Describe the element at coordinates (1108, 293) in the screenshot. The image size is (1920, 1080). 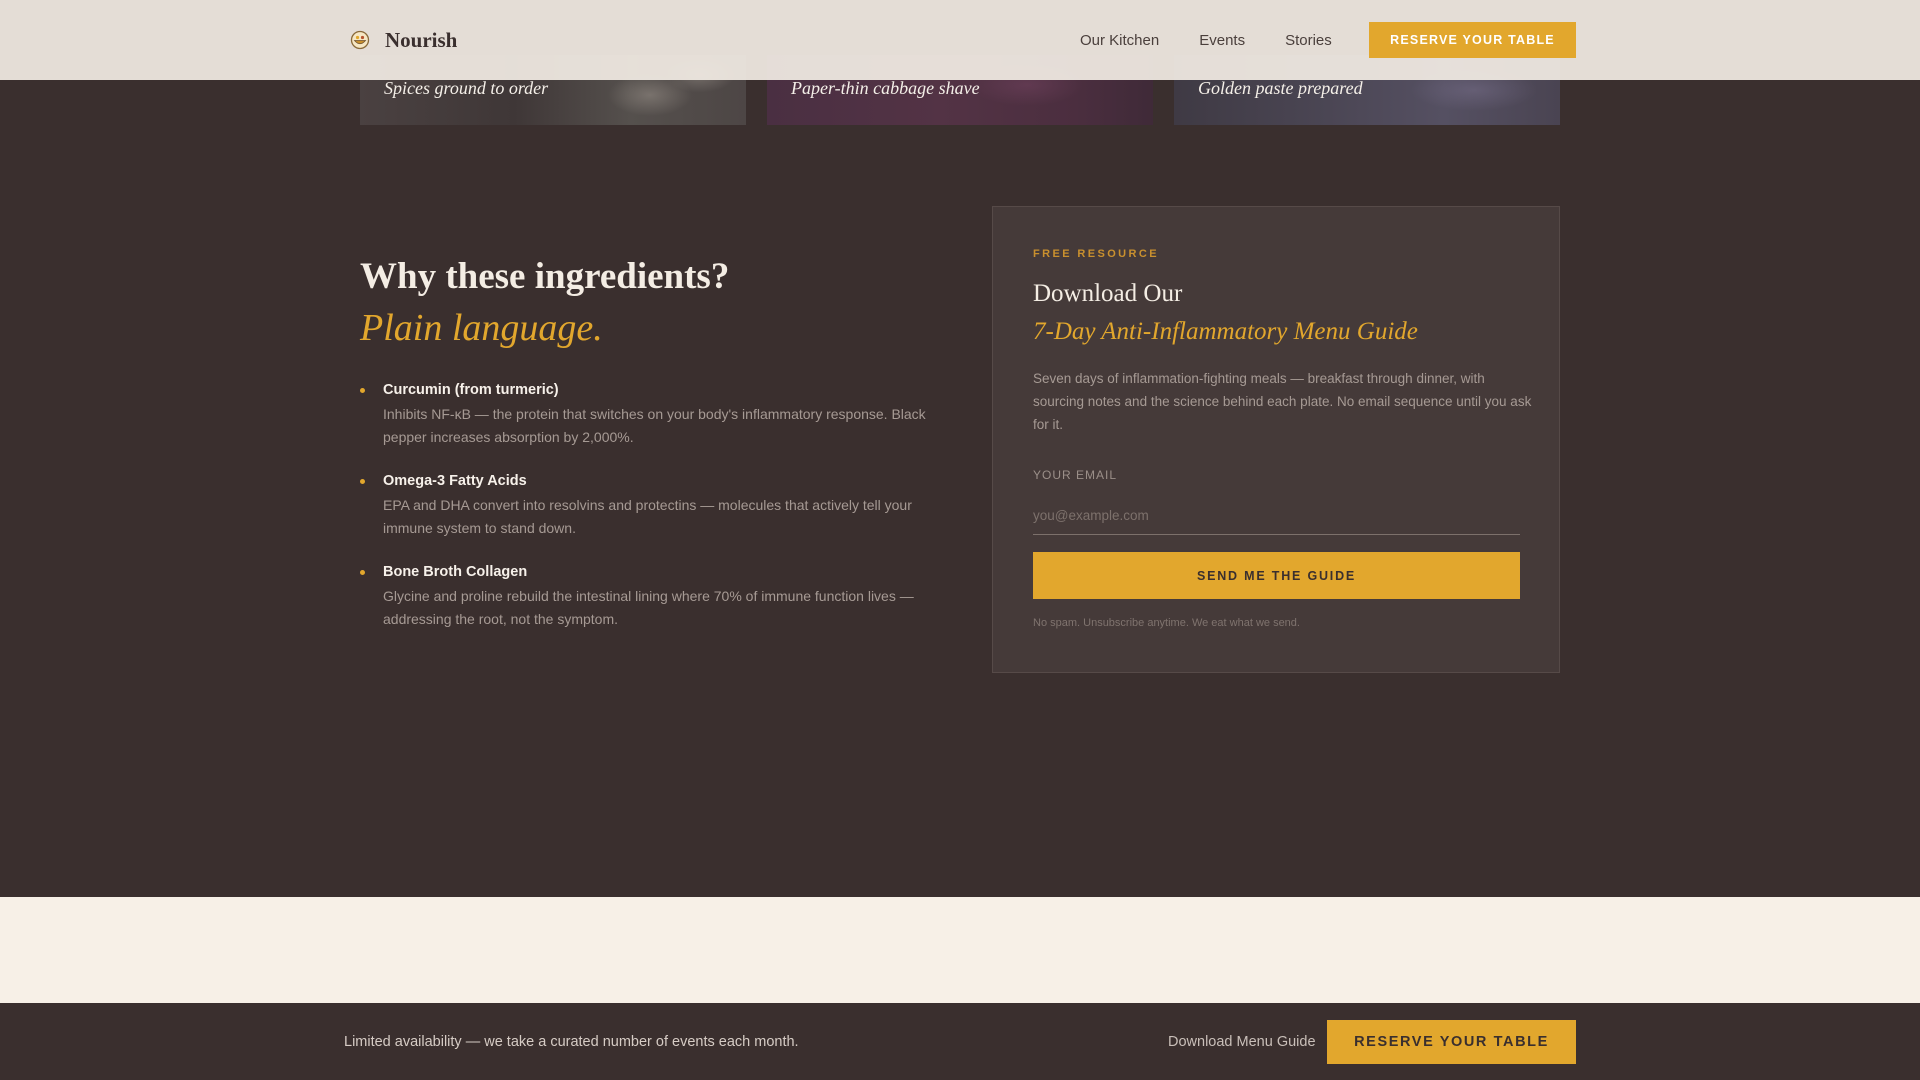
I see `card-title: Download Our` at that location.